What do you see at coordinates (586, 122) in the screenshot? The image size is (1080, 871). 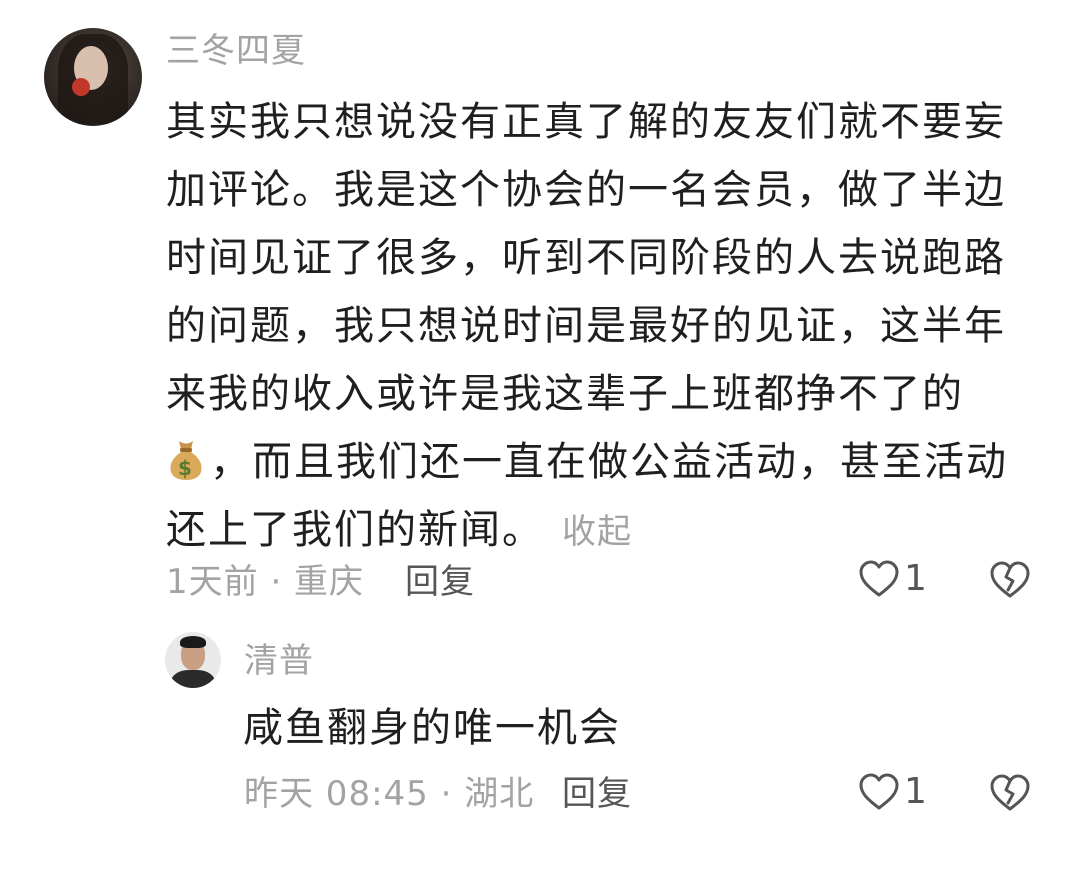 I see `comment-line: 其实我只想说没有正真了解的友友们就不要妄` at bounding box center [586, 122].